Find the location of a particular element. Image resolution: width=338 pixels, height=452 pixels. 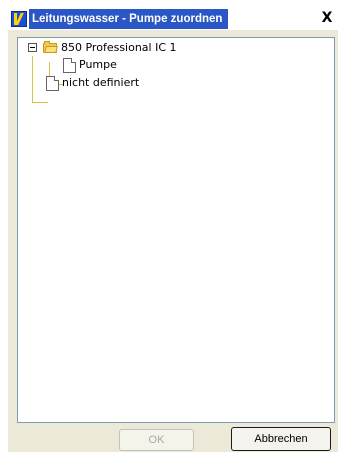

tree-node-folder: 850 Professional IC 1 is located at coordinates (109, 48).